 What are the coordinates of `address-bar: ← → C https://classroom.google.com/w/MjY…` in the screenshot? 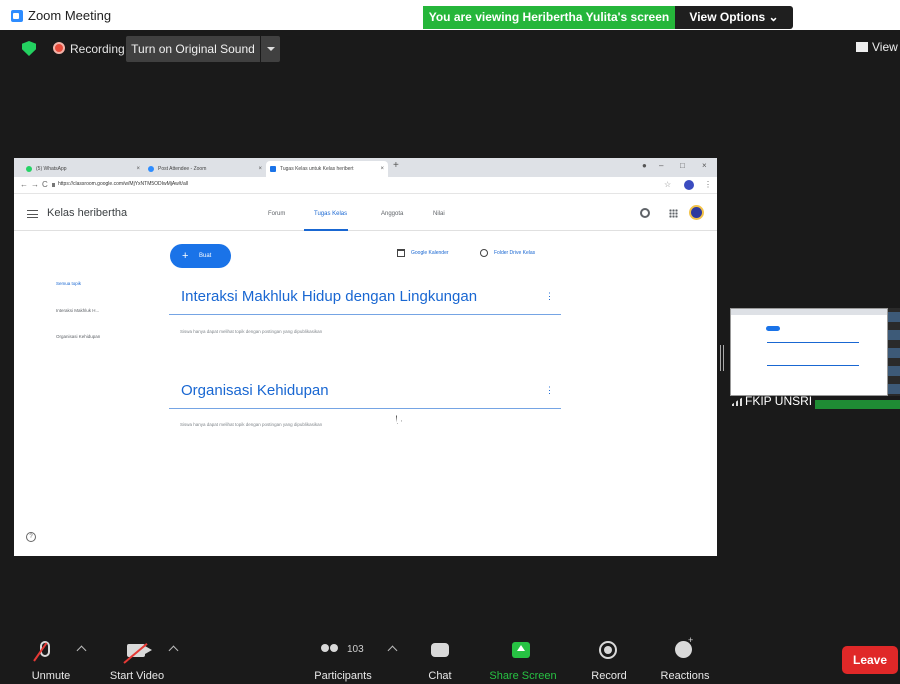 It's located at (365, 185).